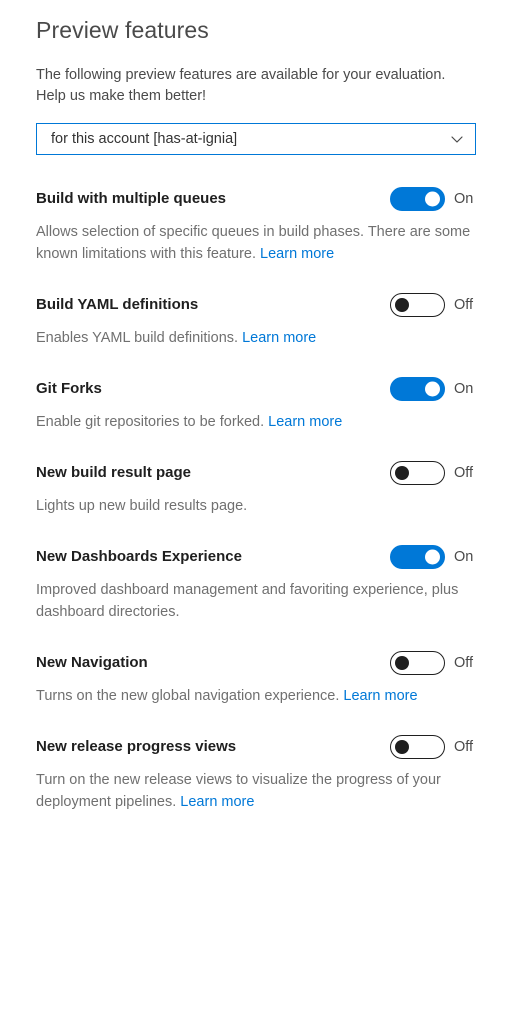 The height and width of the screenshot is (1033, 512). I want to click on feature-header: New Navigation Off, so click(256, 663).